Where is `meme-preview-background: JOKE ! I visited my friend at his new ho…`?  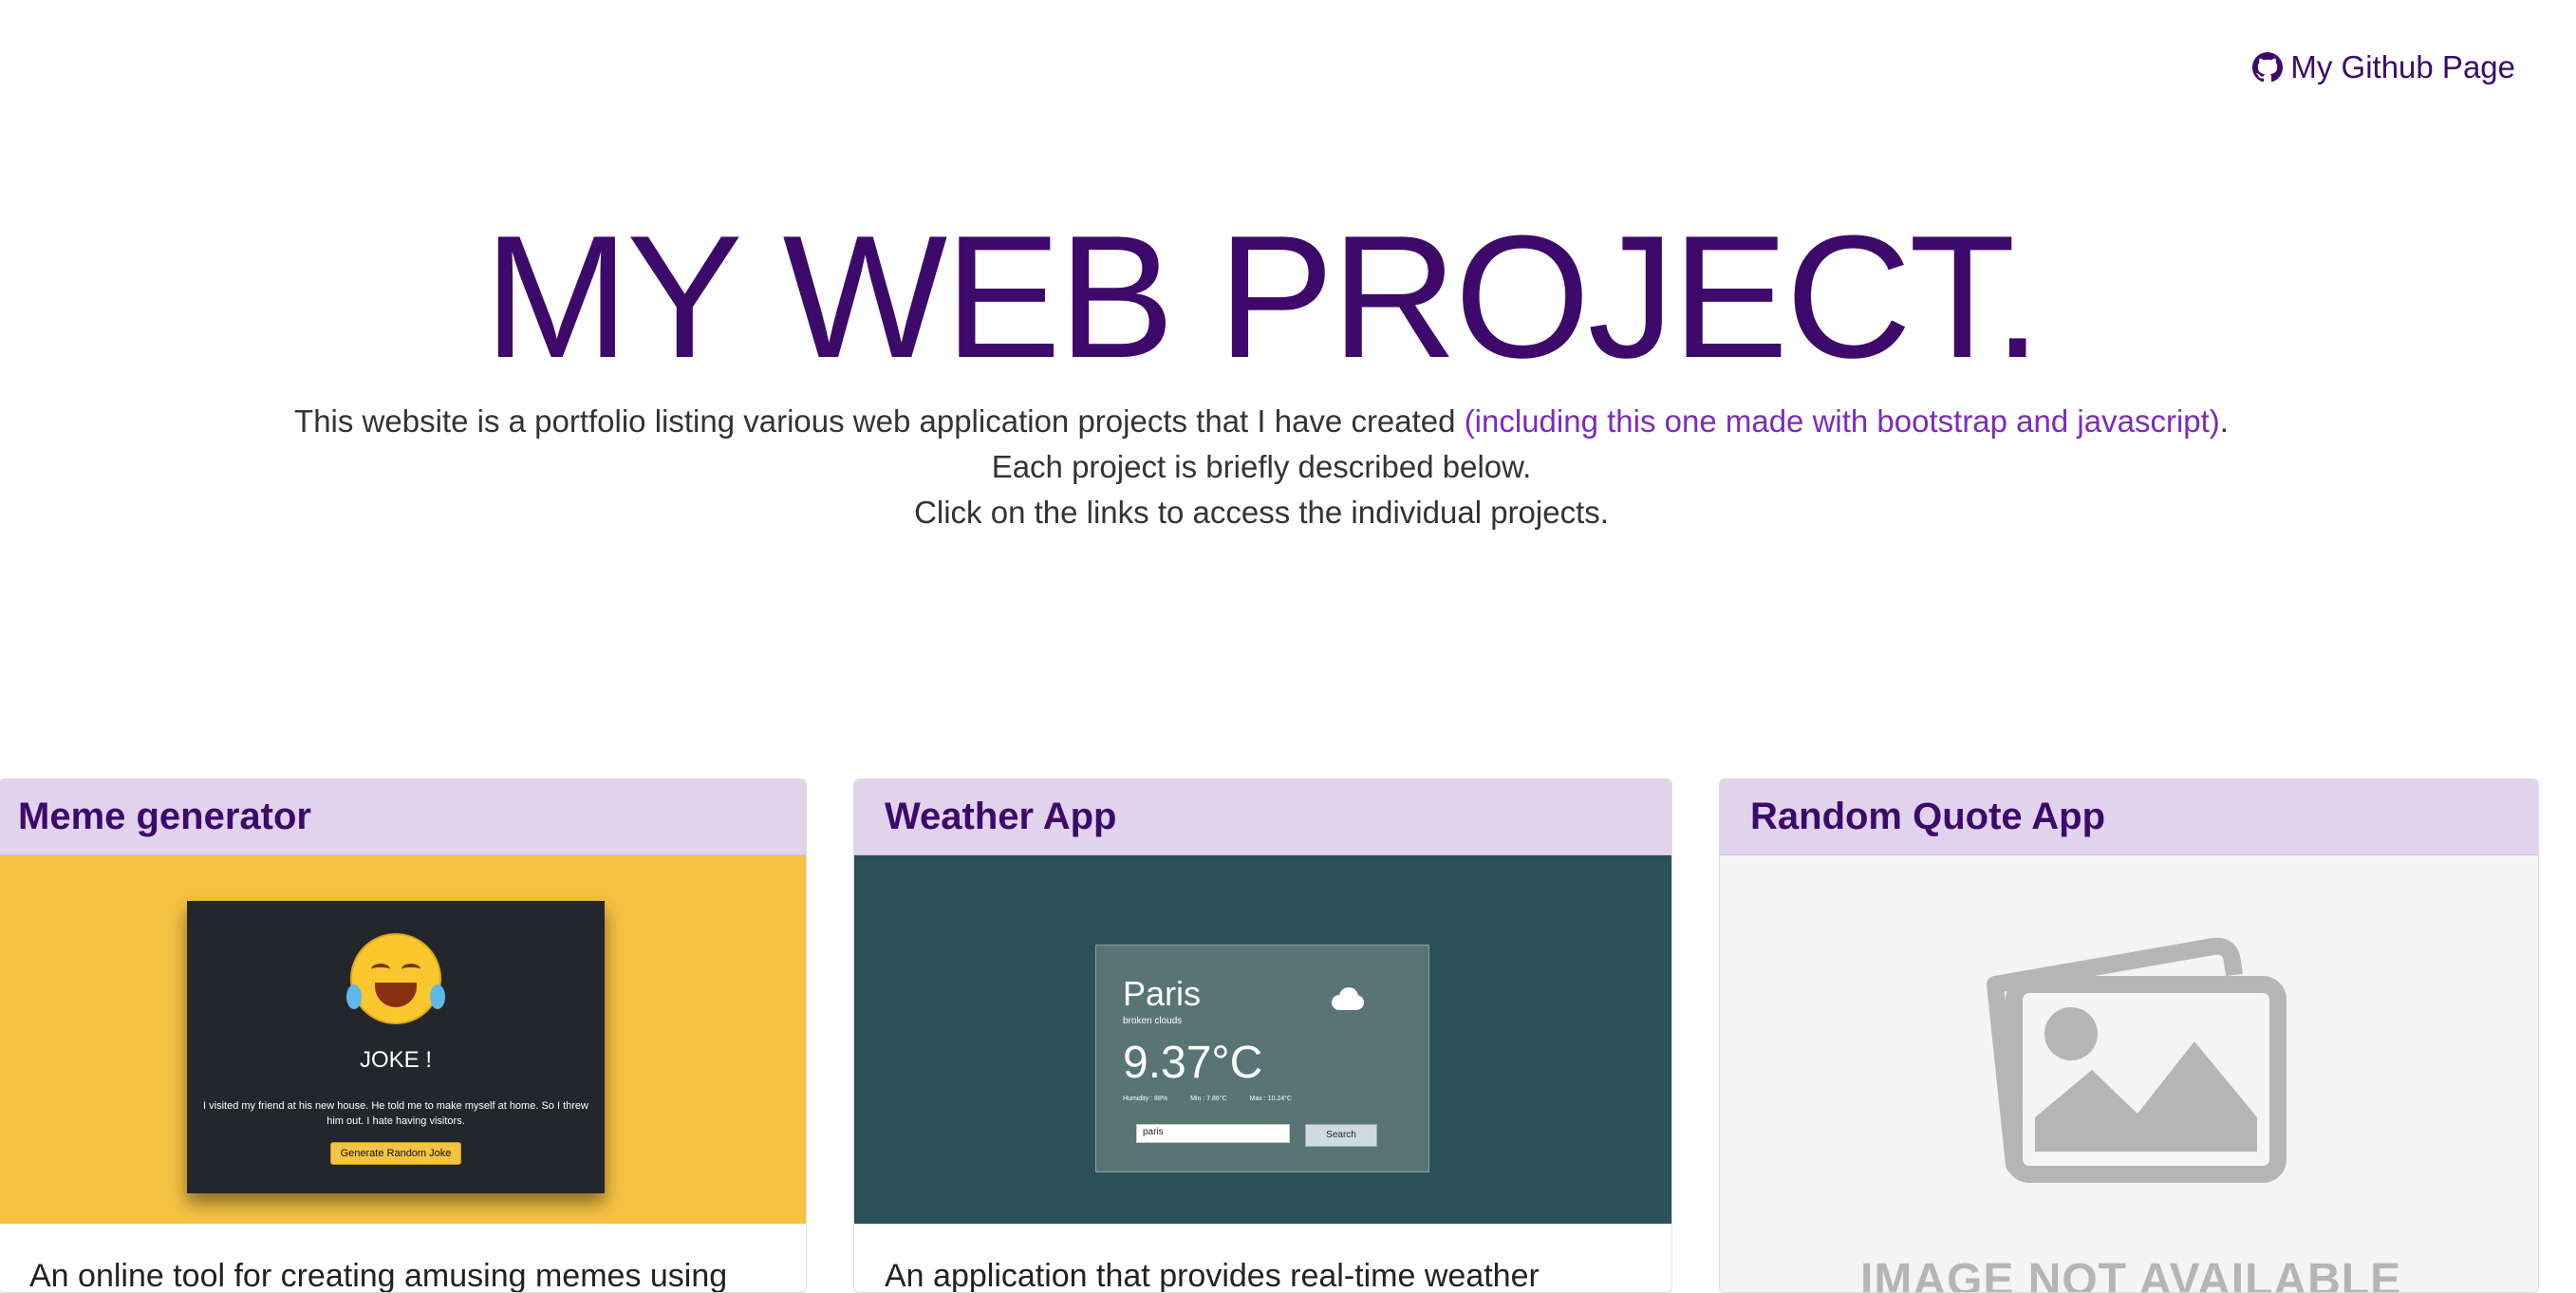 meme-preview-background: JOKE ! I visited my friend at his new ho… is located at coordinates (403, 1039).